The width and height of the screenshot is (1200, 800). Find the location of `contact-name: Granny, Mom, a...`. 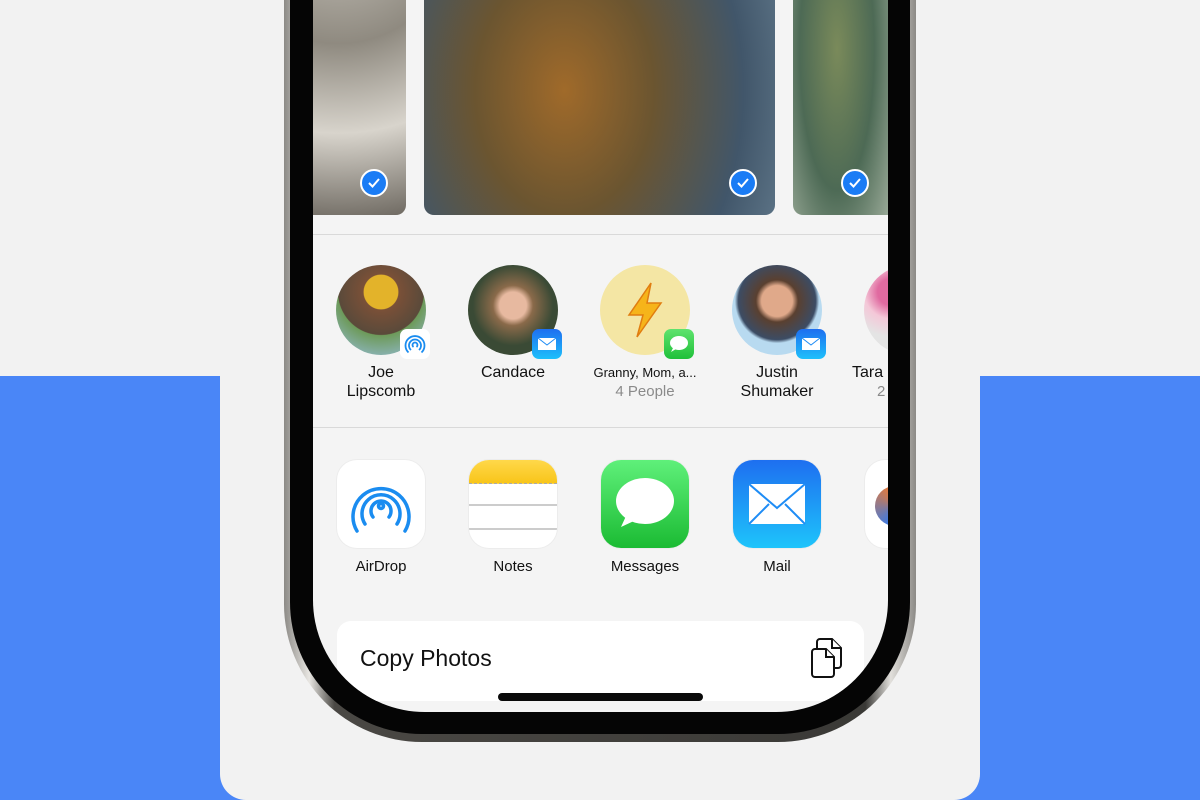

contact-name: Granny, Mom, a... is located at coordinates (645, 372).